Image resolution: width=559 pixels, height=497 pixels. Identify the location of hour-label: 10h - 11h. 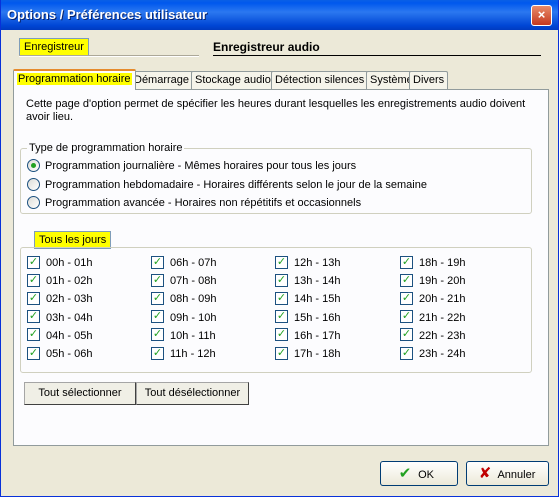
(193, 335).